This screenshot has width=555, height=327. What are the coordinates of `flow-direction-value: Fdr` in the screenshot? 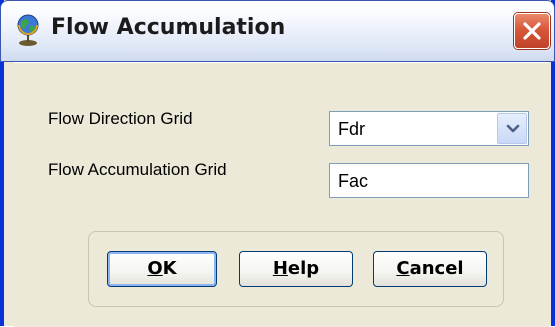 It's located at (351, 129).